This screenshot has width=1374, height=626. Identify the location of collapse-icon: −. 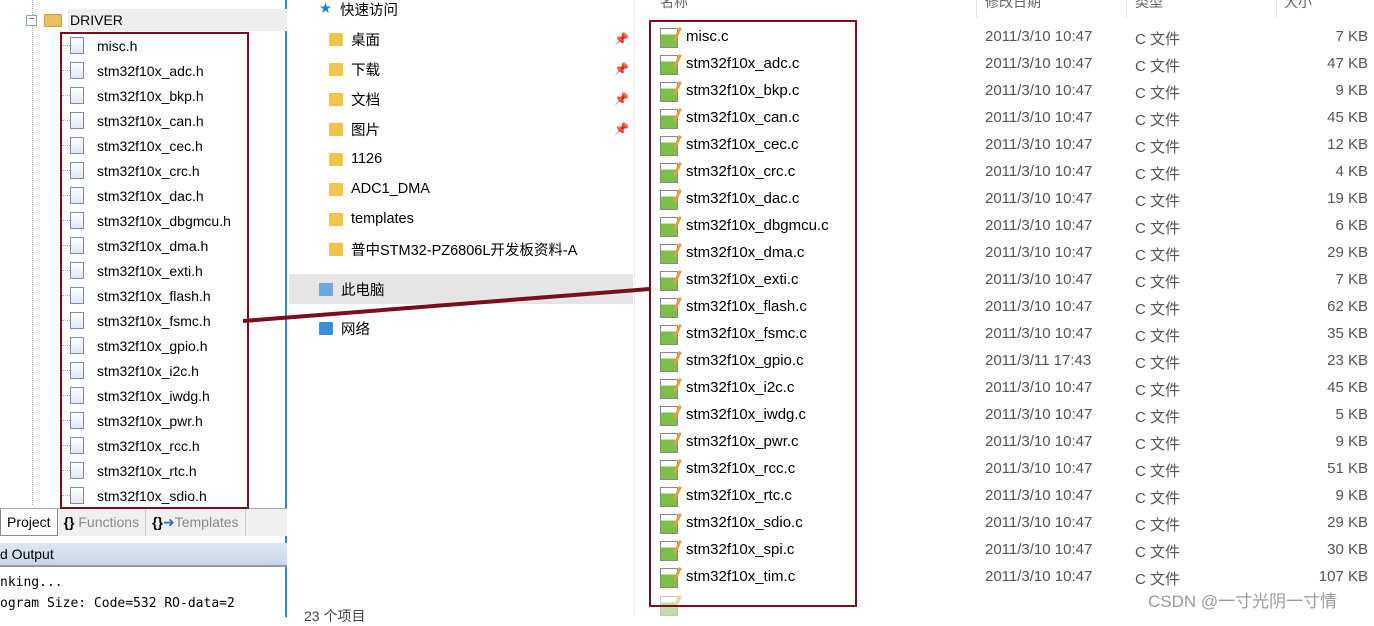
(31, 20).